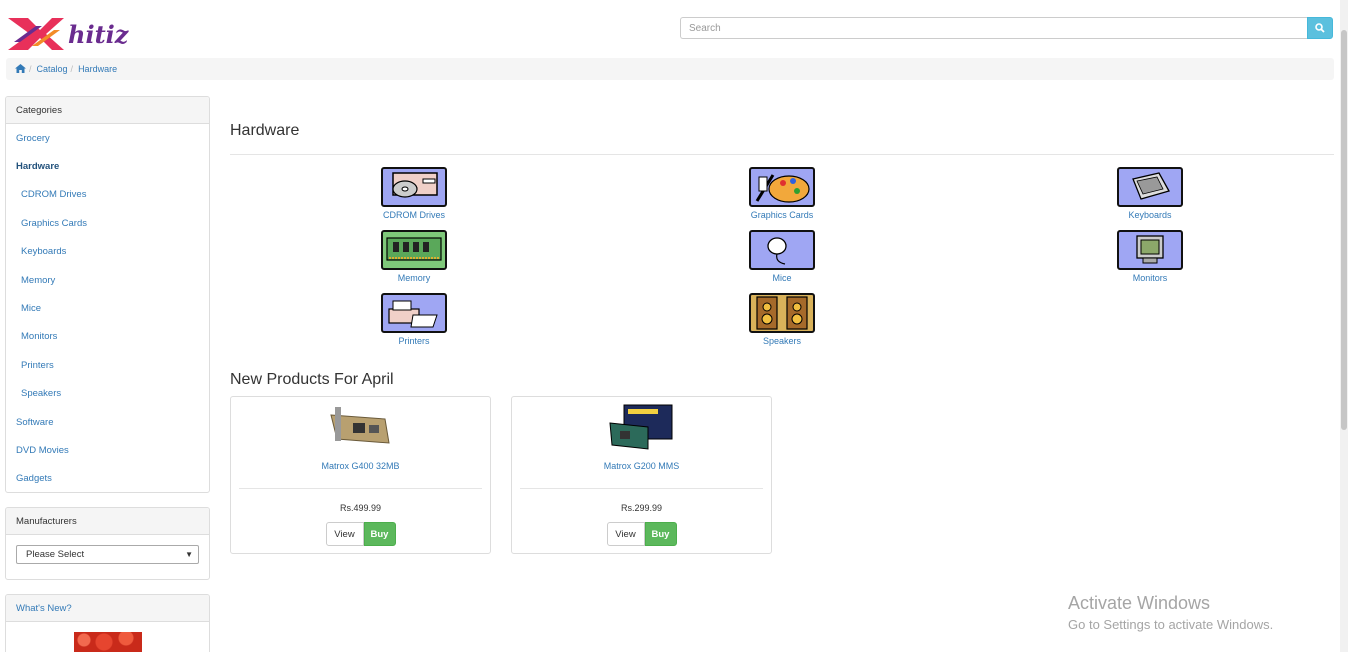 The width and height of the screenshot is (1348, 652). I want to click on monitor-icon, so click(1150, 250).